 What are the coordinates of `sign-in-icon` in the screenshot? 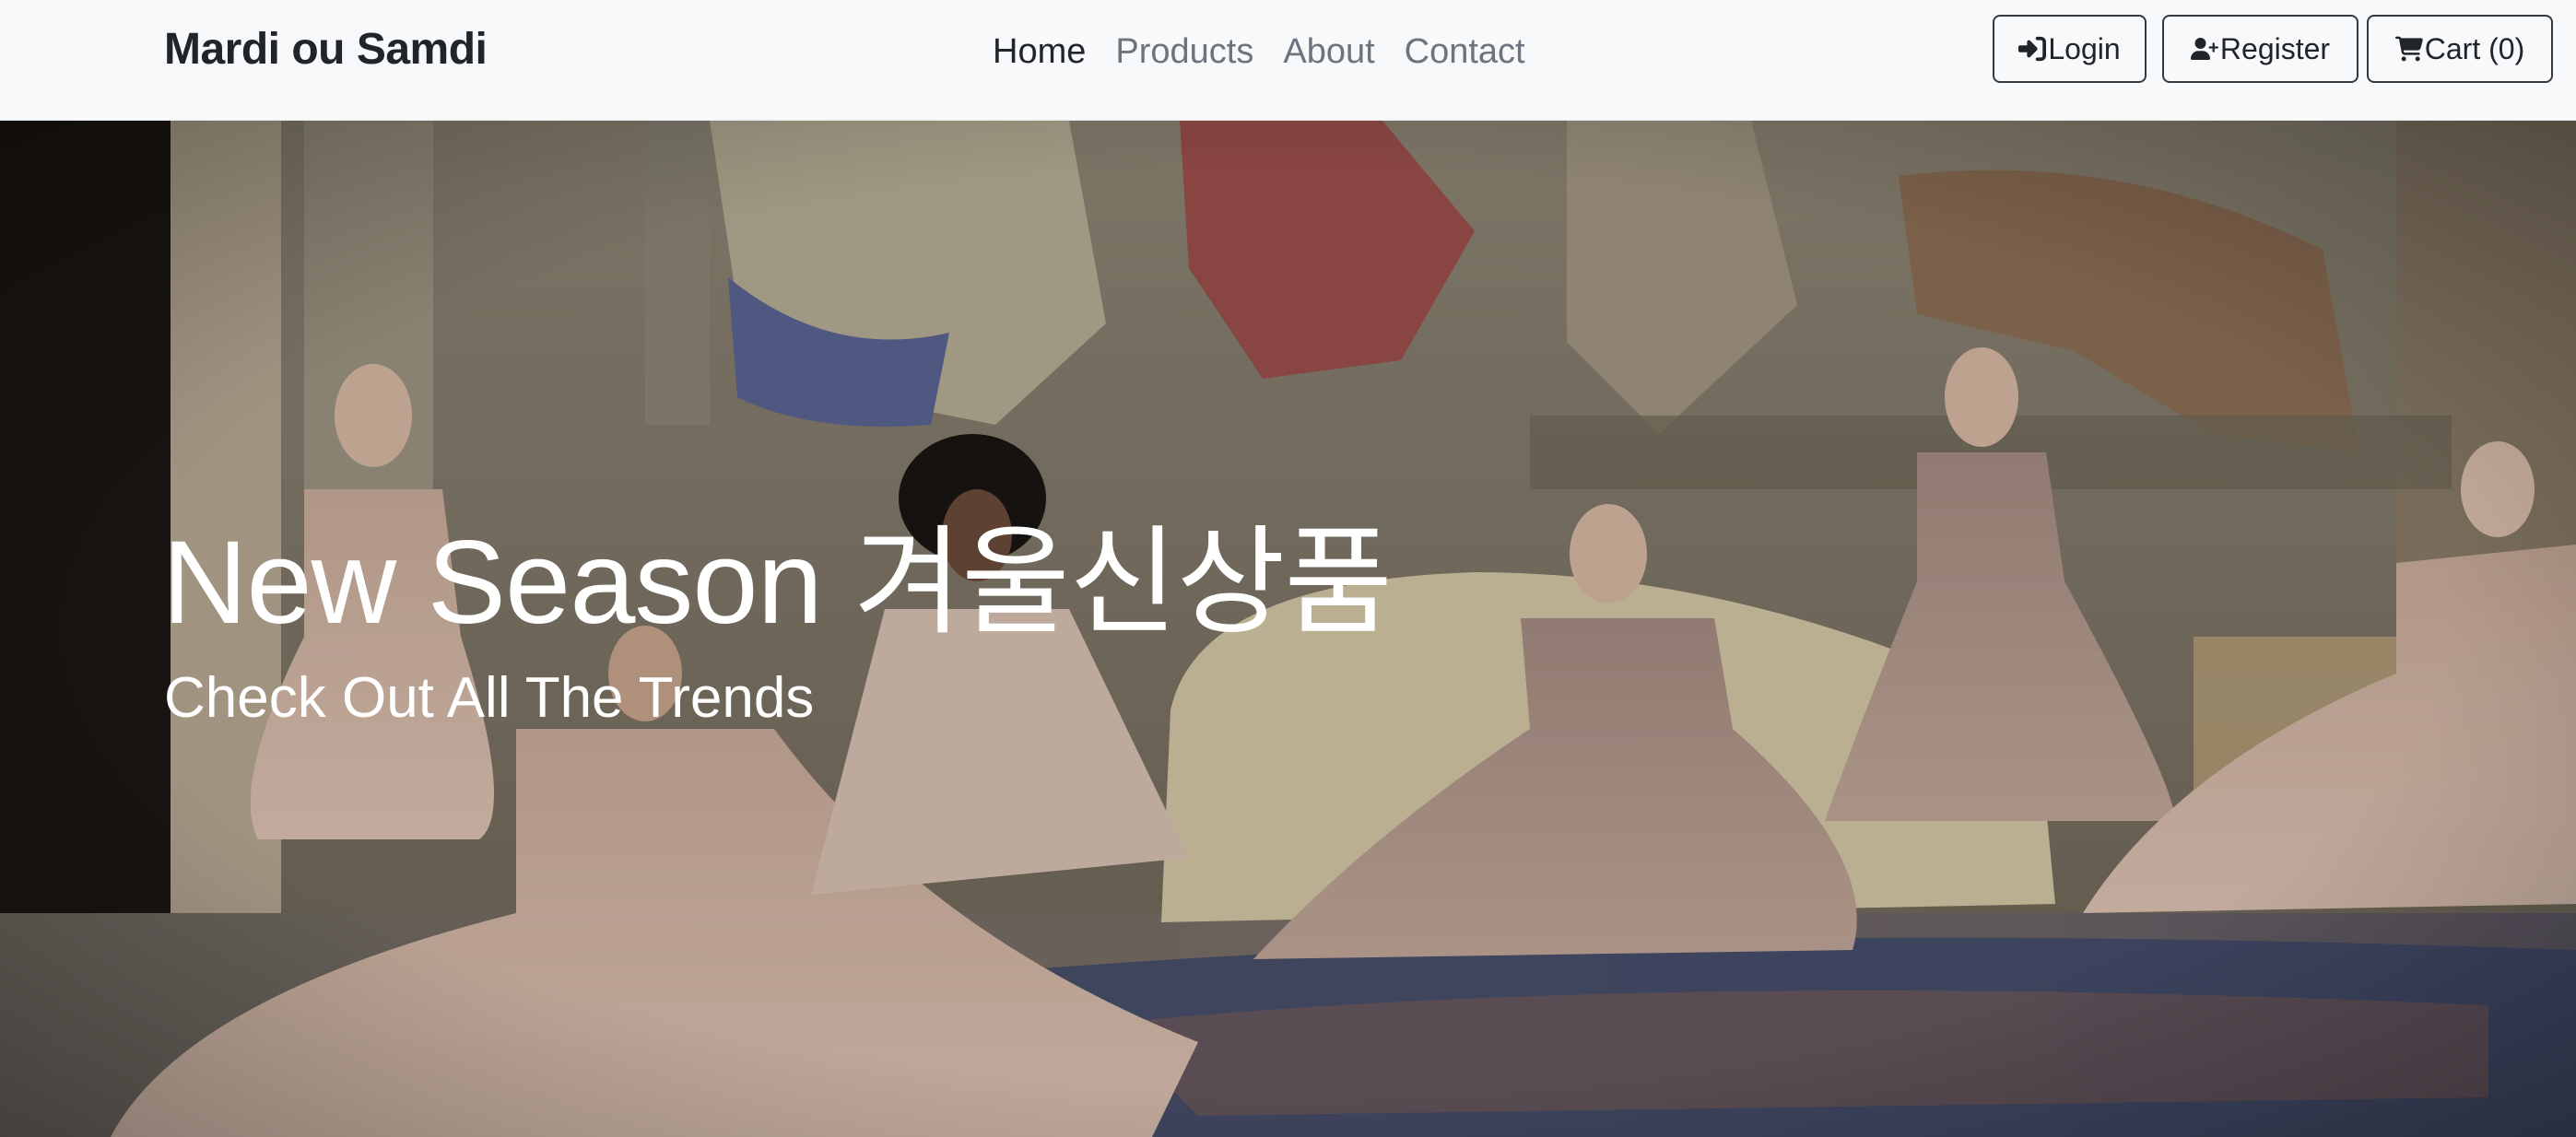 It's located at (2033, 49).